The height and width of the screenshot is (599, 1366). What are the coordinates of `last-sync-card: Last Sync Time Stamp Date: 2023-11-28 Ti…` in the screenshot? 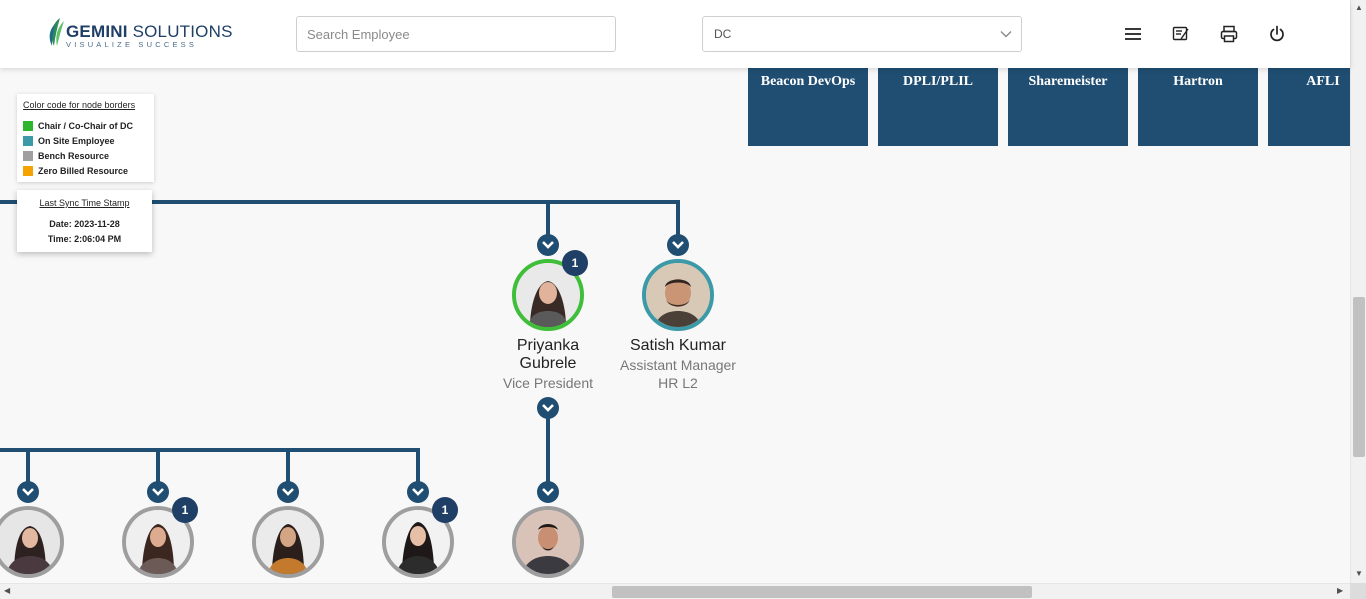 It's located at (84, 221).